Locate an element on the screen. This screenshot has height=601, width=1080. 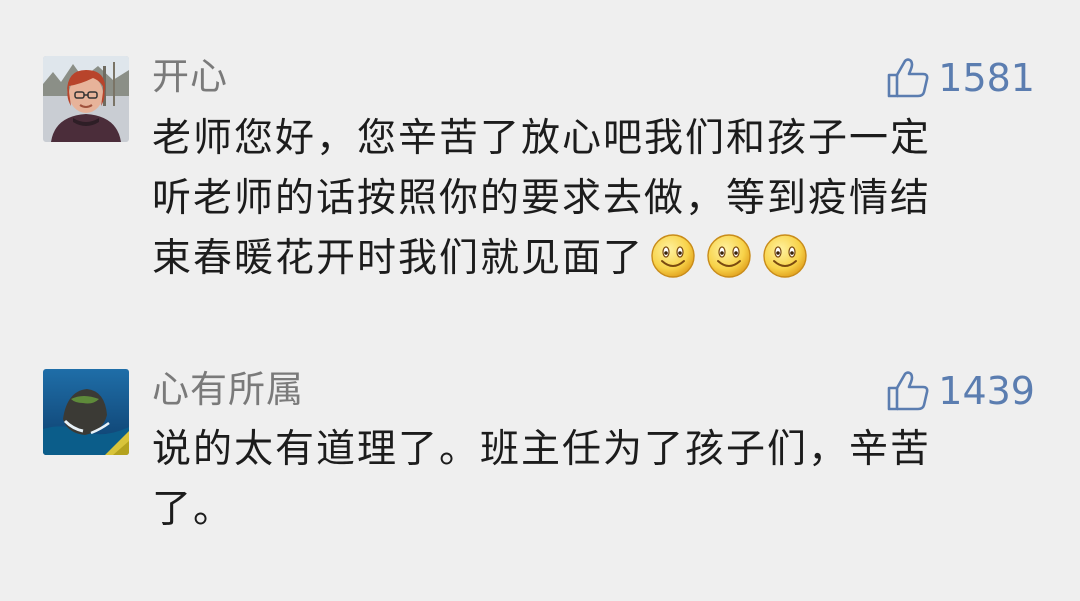
comment-text-line: 说的太有道理了。班主任为了孩子们，辛苦 is located at coordinates (542, 449).